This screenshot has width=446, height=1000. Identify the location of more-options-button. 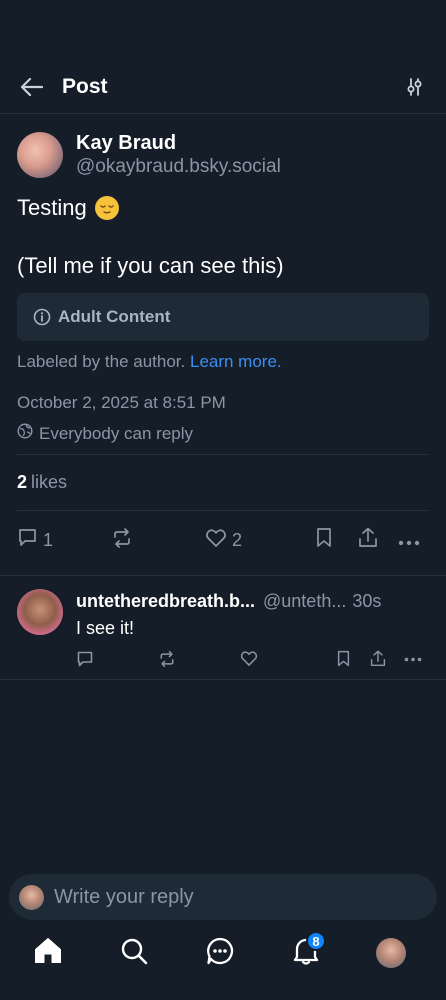
(413, 540).